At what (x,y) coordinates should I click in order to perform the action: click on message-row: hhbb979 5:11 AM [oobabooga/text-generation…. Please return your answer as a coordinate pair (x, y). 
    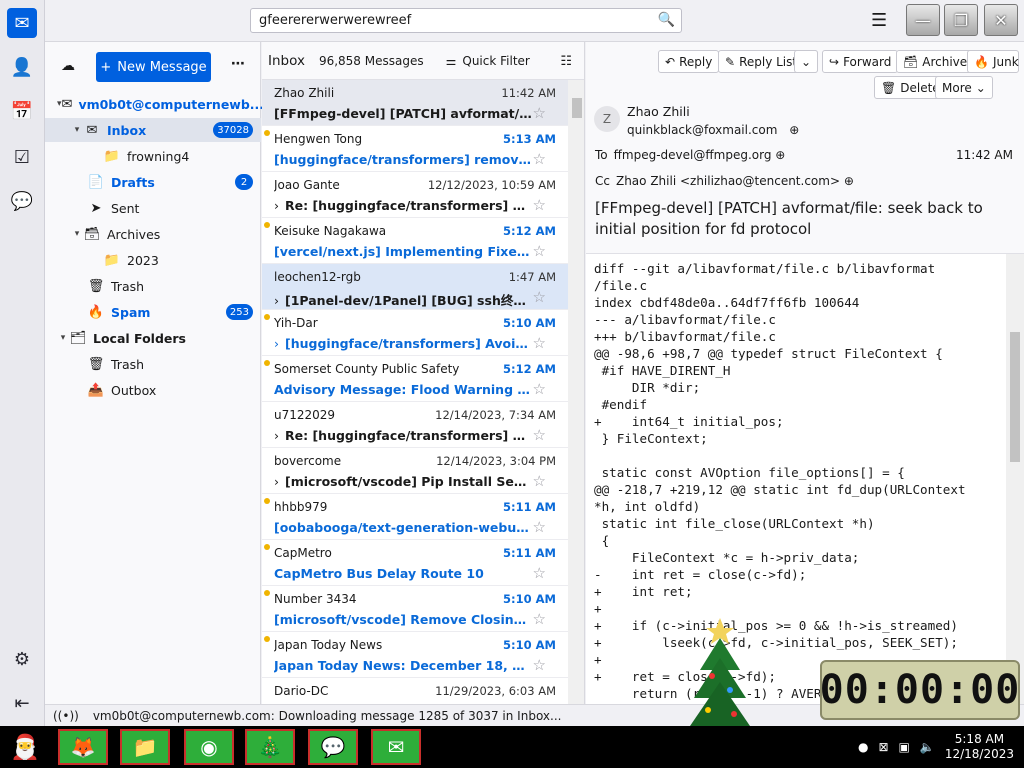
    Looking at the image, I should click on (415, 517).